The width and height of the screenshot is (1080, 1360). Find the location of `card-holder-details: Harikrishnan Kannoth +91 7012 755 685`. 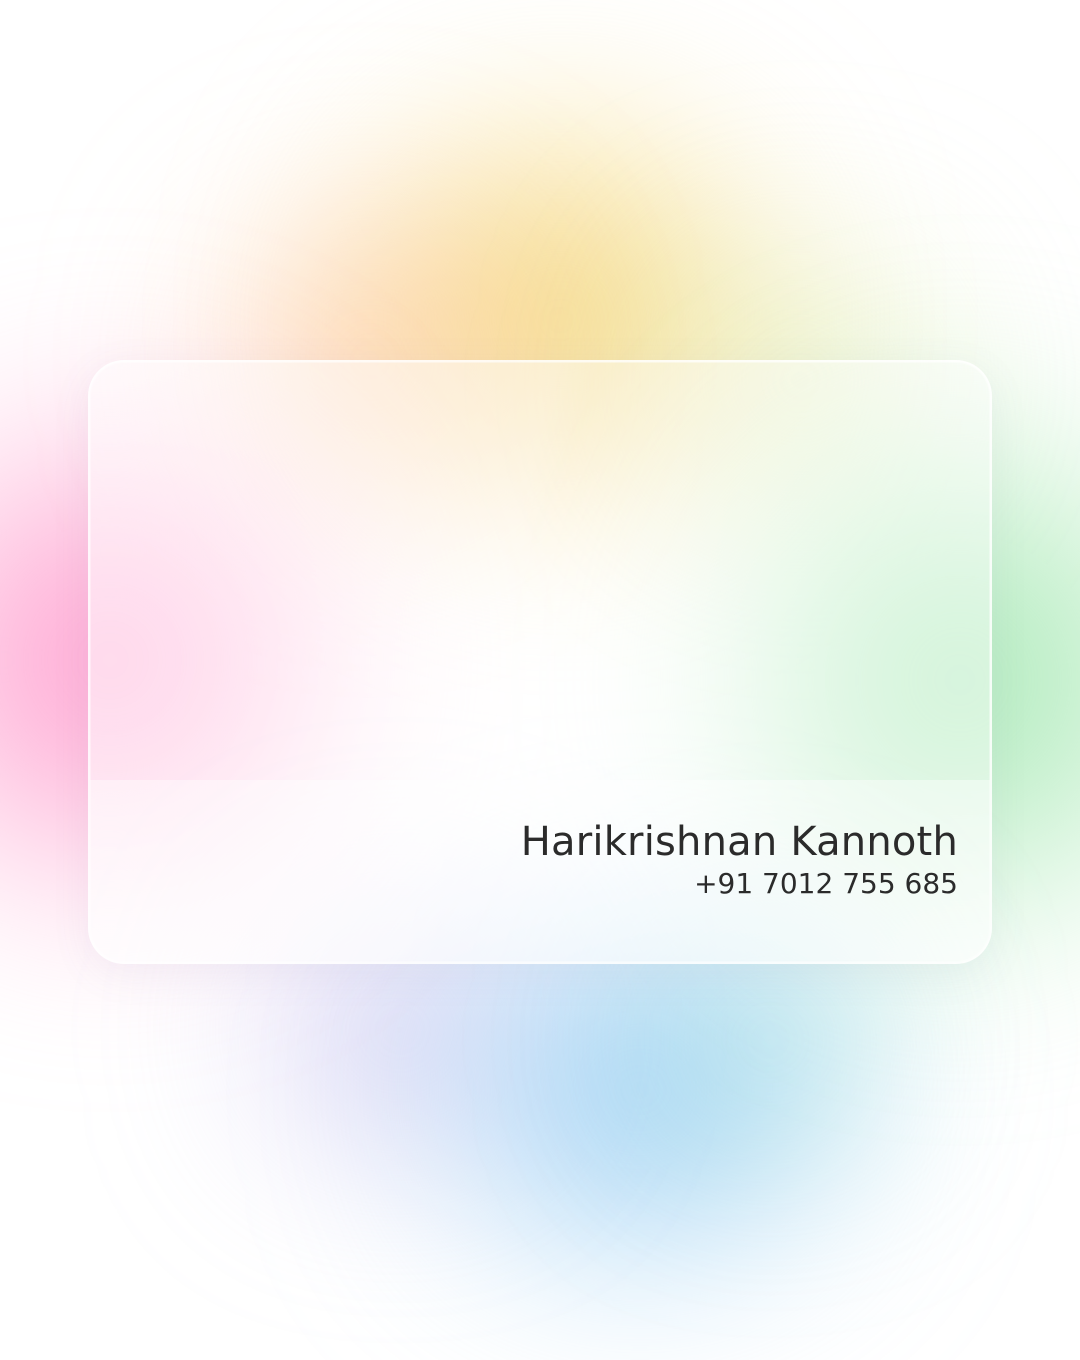

card-holder-details: Harikrishnan Kannoth +91 7012 755 685 is located at coordinates (739, 860).